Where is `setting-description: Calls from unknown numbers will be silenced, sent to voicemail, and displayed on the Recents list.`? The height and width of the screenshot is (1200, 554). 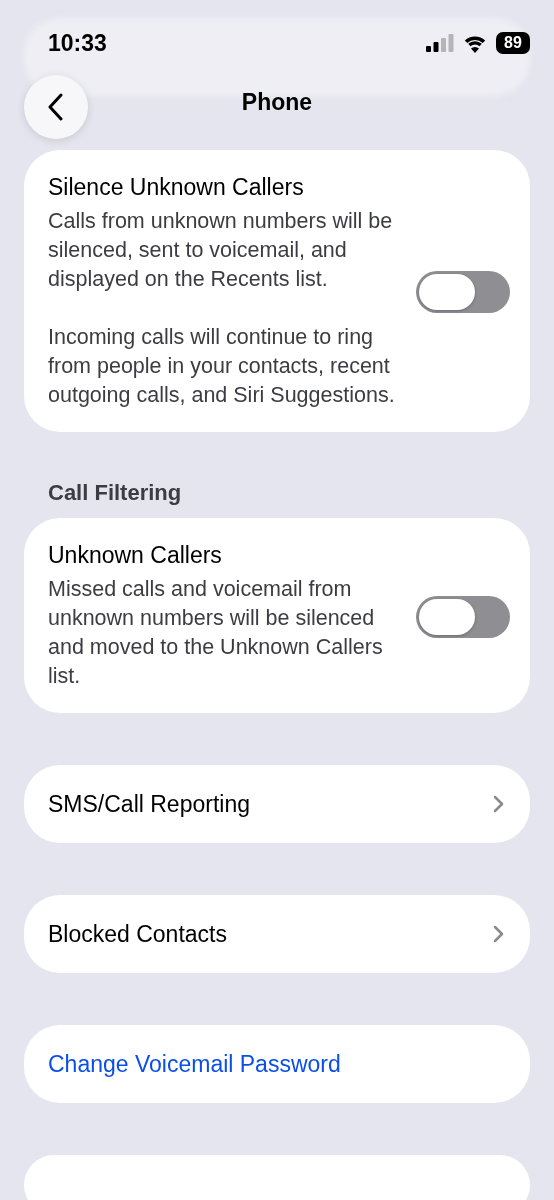 setting-description: Calls from unknown numbers will be silenced, sent to voicemail, and displayed on the Recents list. is located at coordinates (221, 250).